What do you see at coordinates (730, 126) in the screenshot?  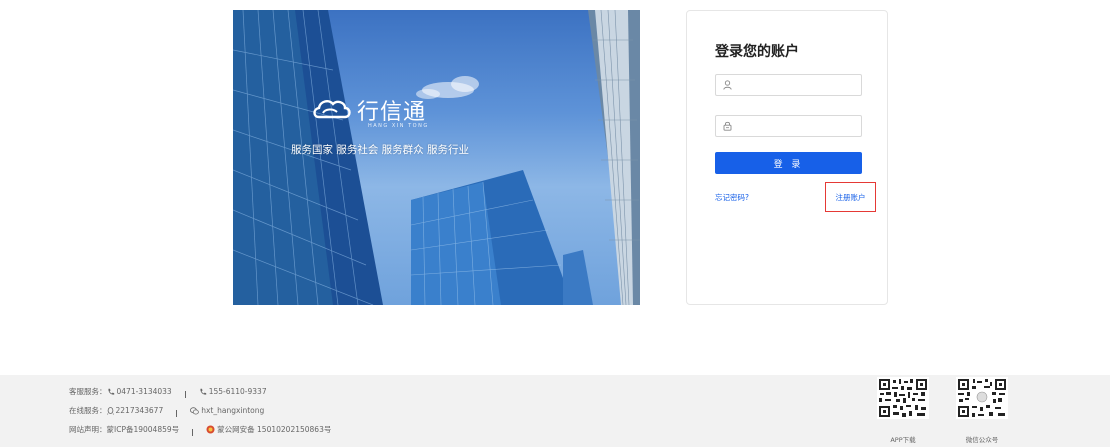 I see `lock-icon` at bounding box center [730, 126].